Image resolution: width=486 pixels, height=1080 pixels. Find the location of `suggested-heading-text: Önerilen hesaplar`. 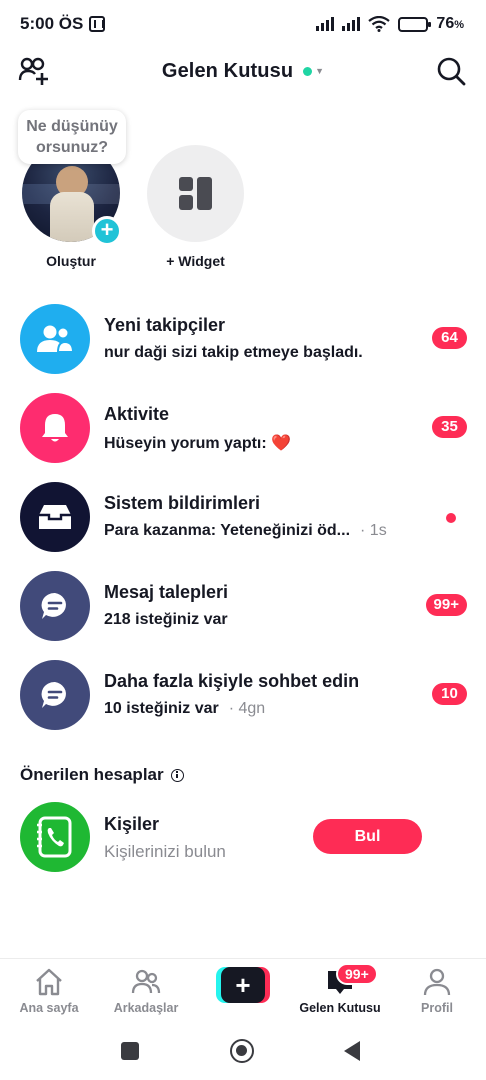

suggested-heading-text: Önerilen hesaplar is located at coordinates (92, 774).